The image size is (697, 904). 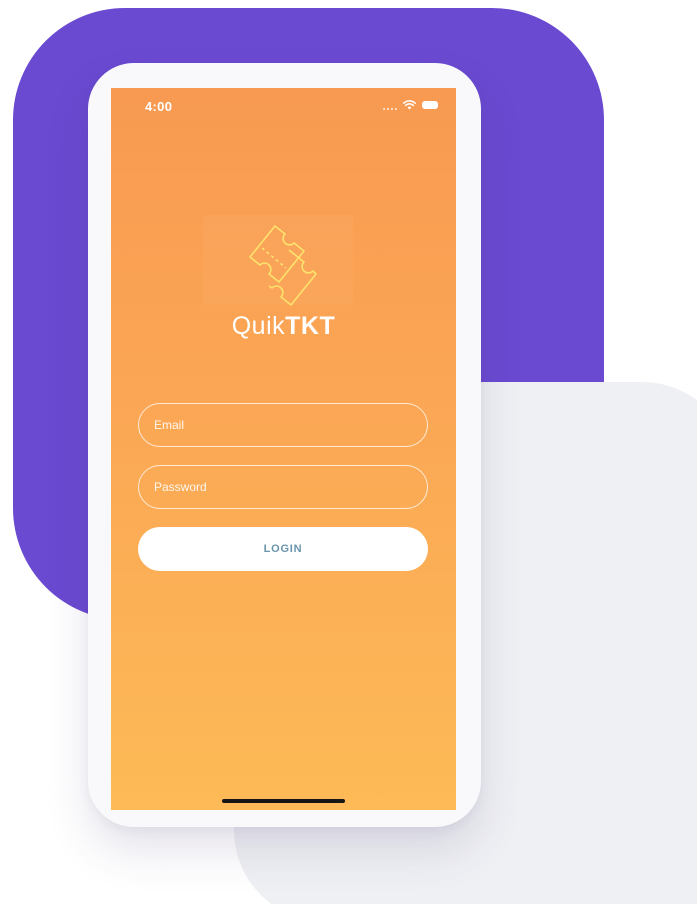 What do you see at coordinates (283, 425) in the screenshot?
I see `email-input` at bounding box center [283, 425].